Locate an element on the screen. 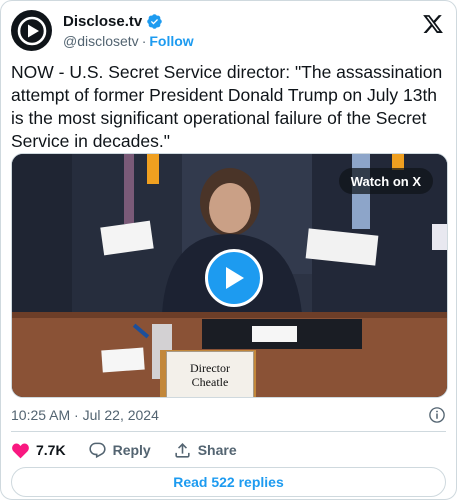  avatar is located at coordinates (31, 30).